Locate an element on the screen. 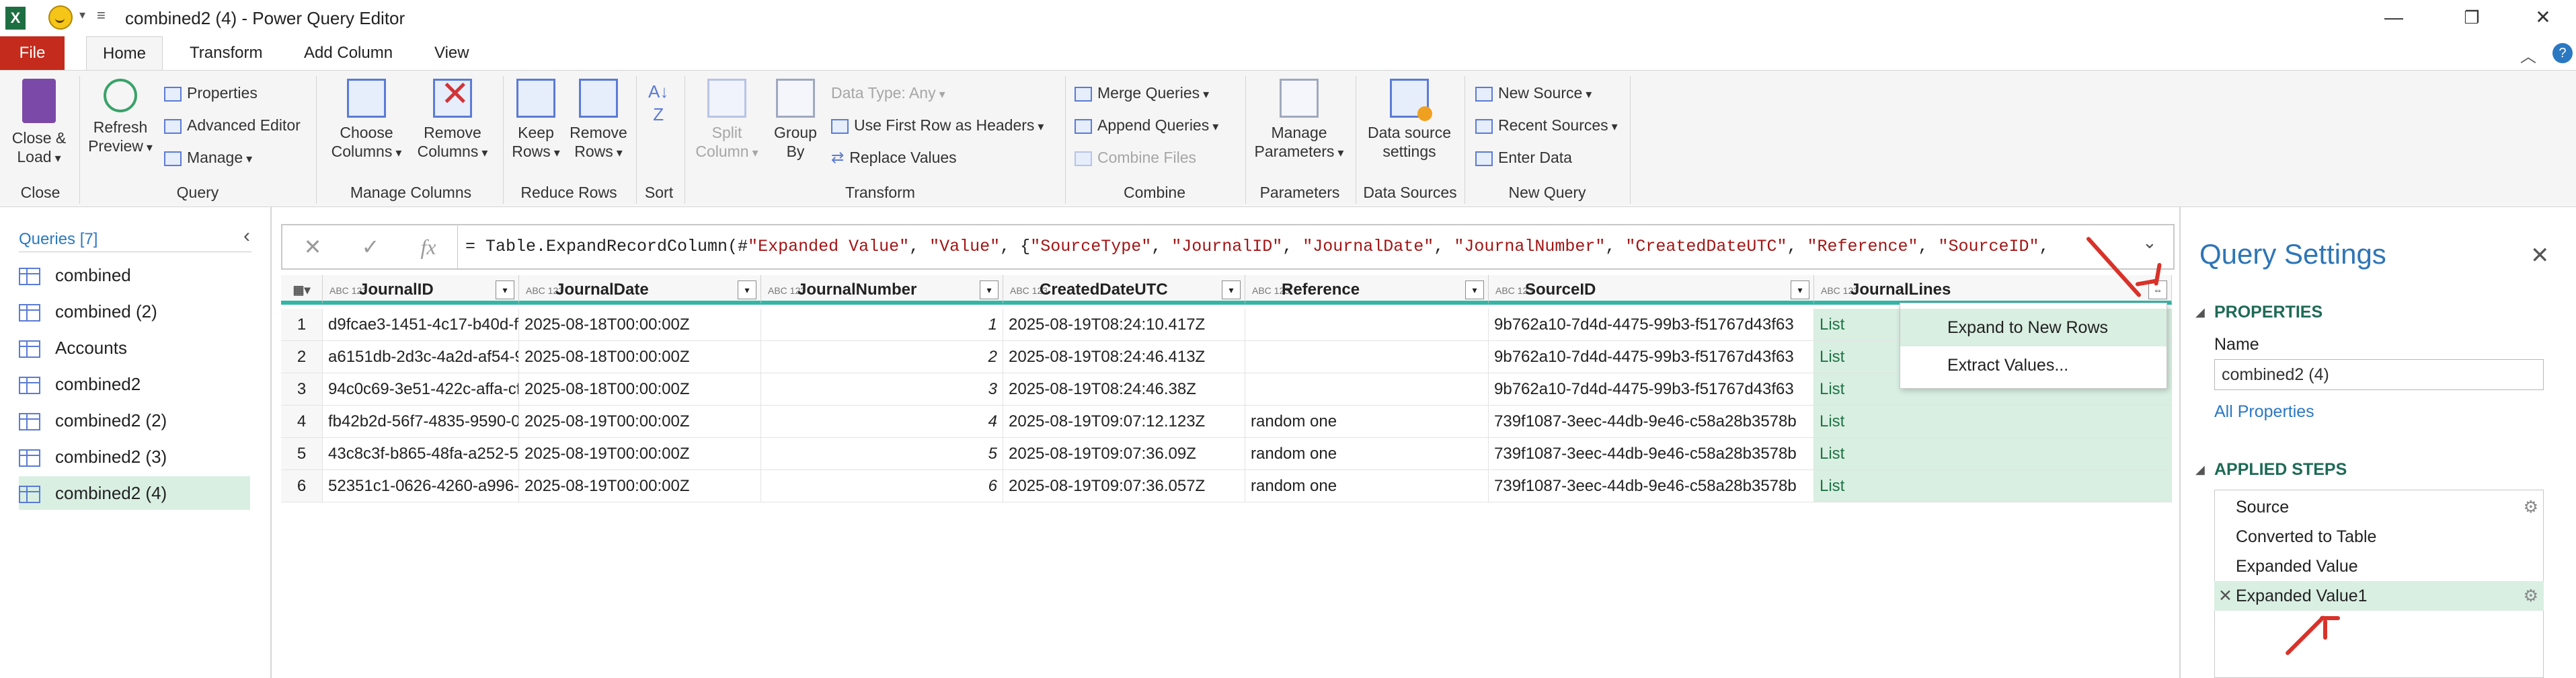 Image resolution: width=2576 pixels, height=678 pixels. ribbon-separator is located at coordinates (79, 140).